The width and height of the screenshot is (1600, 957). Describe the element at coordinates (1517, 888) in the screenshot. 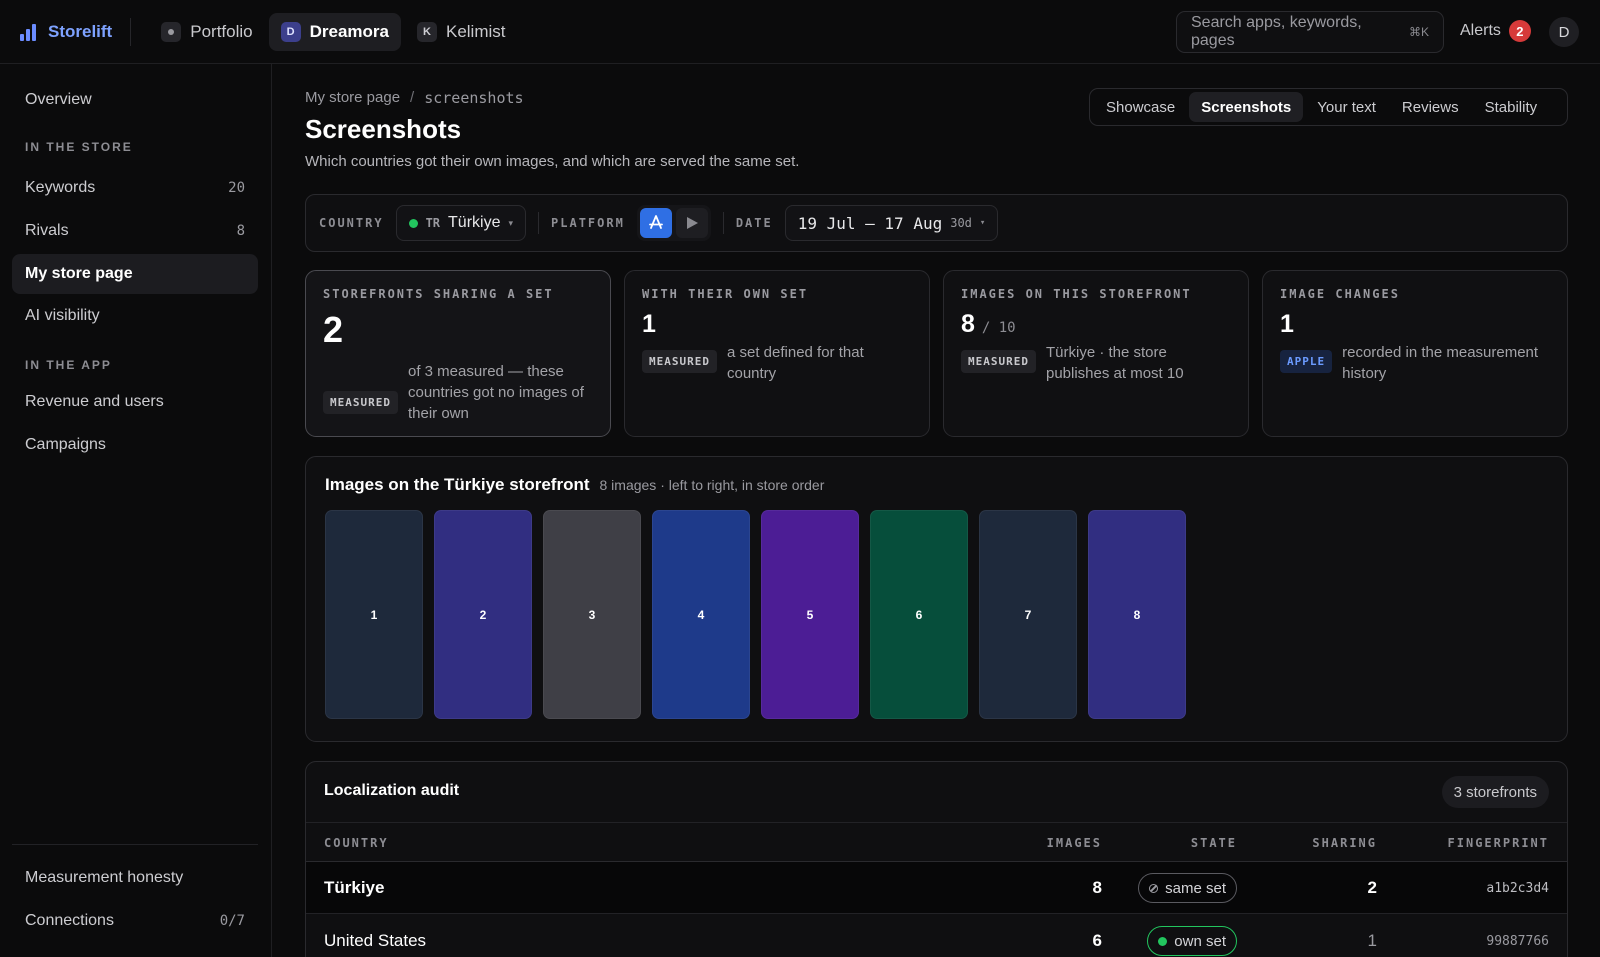

I see `row-fingerprint: a1b2c3d4` at that location.